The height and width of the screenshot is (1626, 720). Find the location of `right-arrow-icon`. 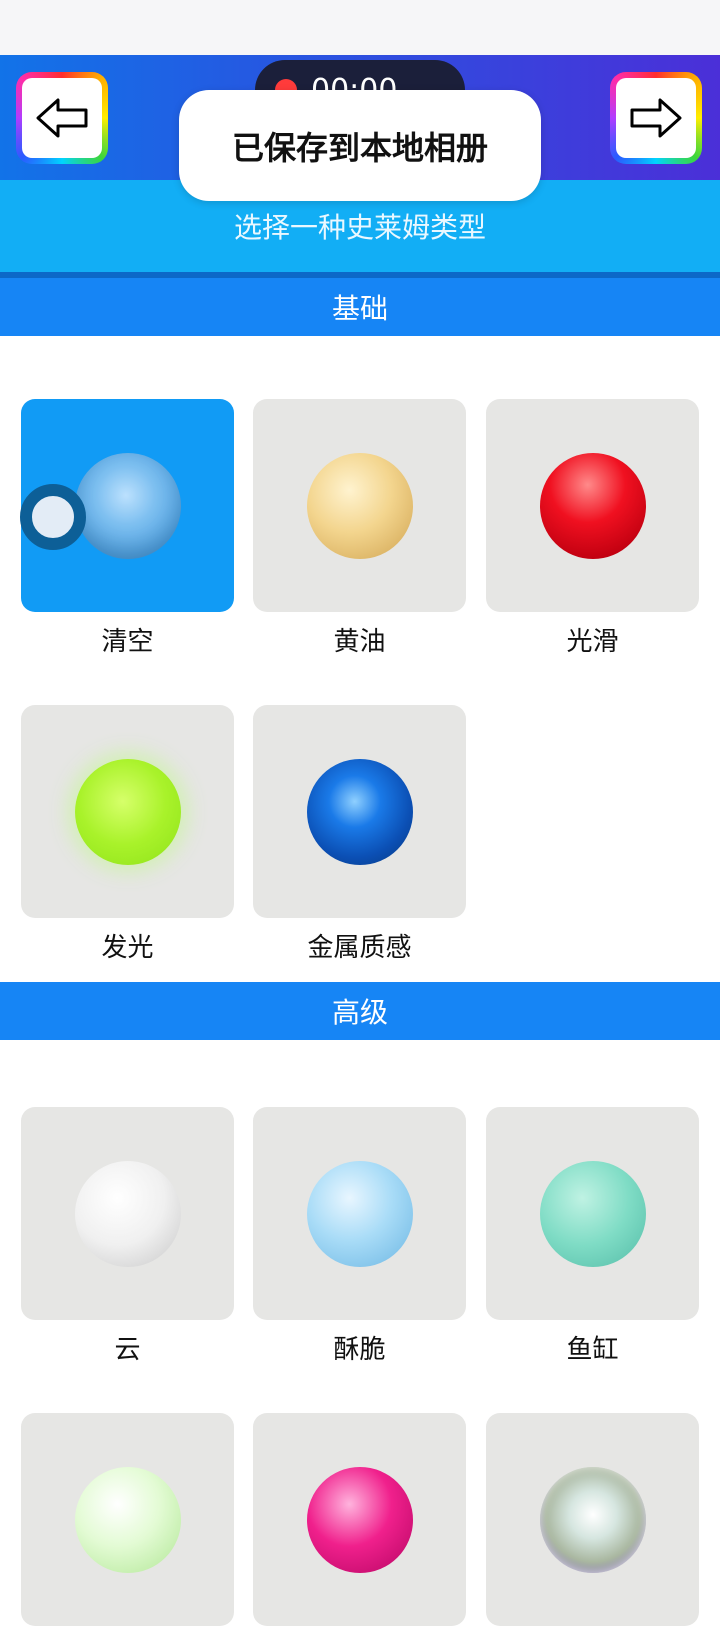

right-arrow-icon is located at coordinates (656, 118).